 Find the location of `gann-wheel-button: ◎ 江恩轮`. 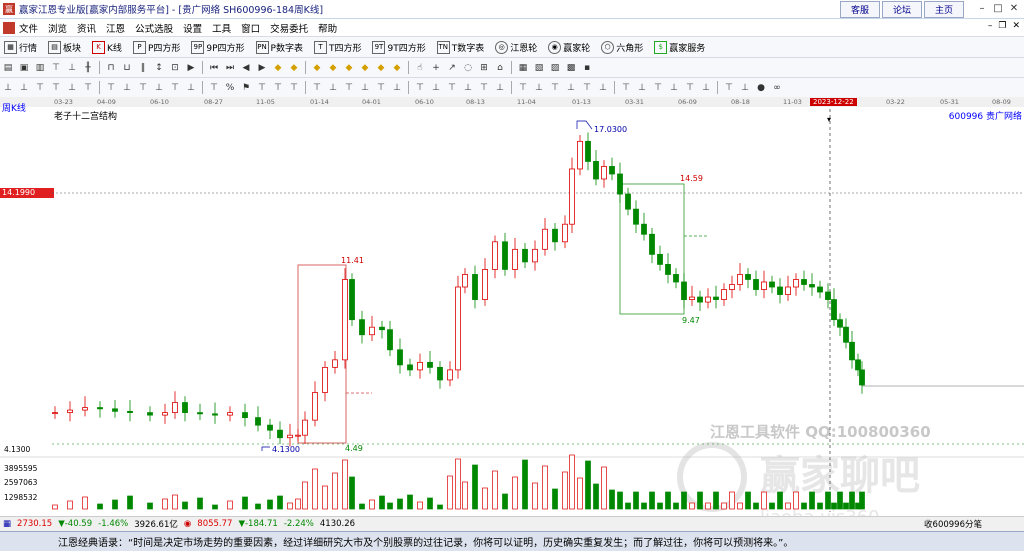

gann-wheel-button: ◎ 江恩轮 is located at coordinates (514, 47).